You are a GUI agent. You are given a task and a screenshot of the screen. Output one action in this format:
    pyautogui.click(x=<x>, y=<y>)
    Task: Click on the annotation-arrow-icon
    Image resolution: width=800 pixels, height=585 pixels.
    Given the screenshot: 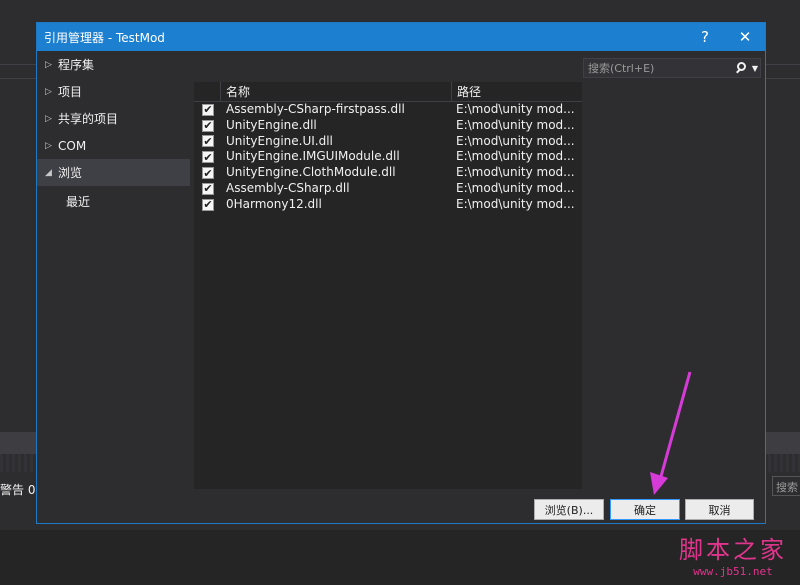 What is the action you would take?
    pyautogui.click(x=671, y=433)
    